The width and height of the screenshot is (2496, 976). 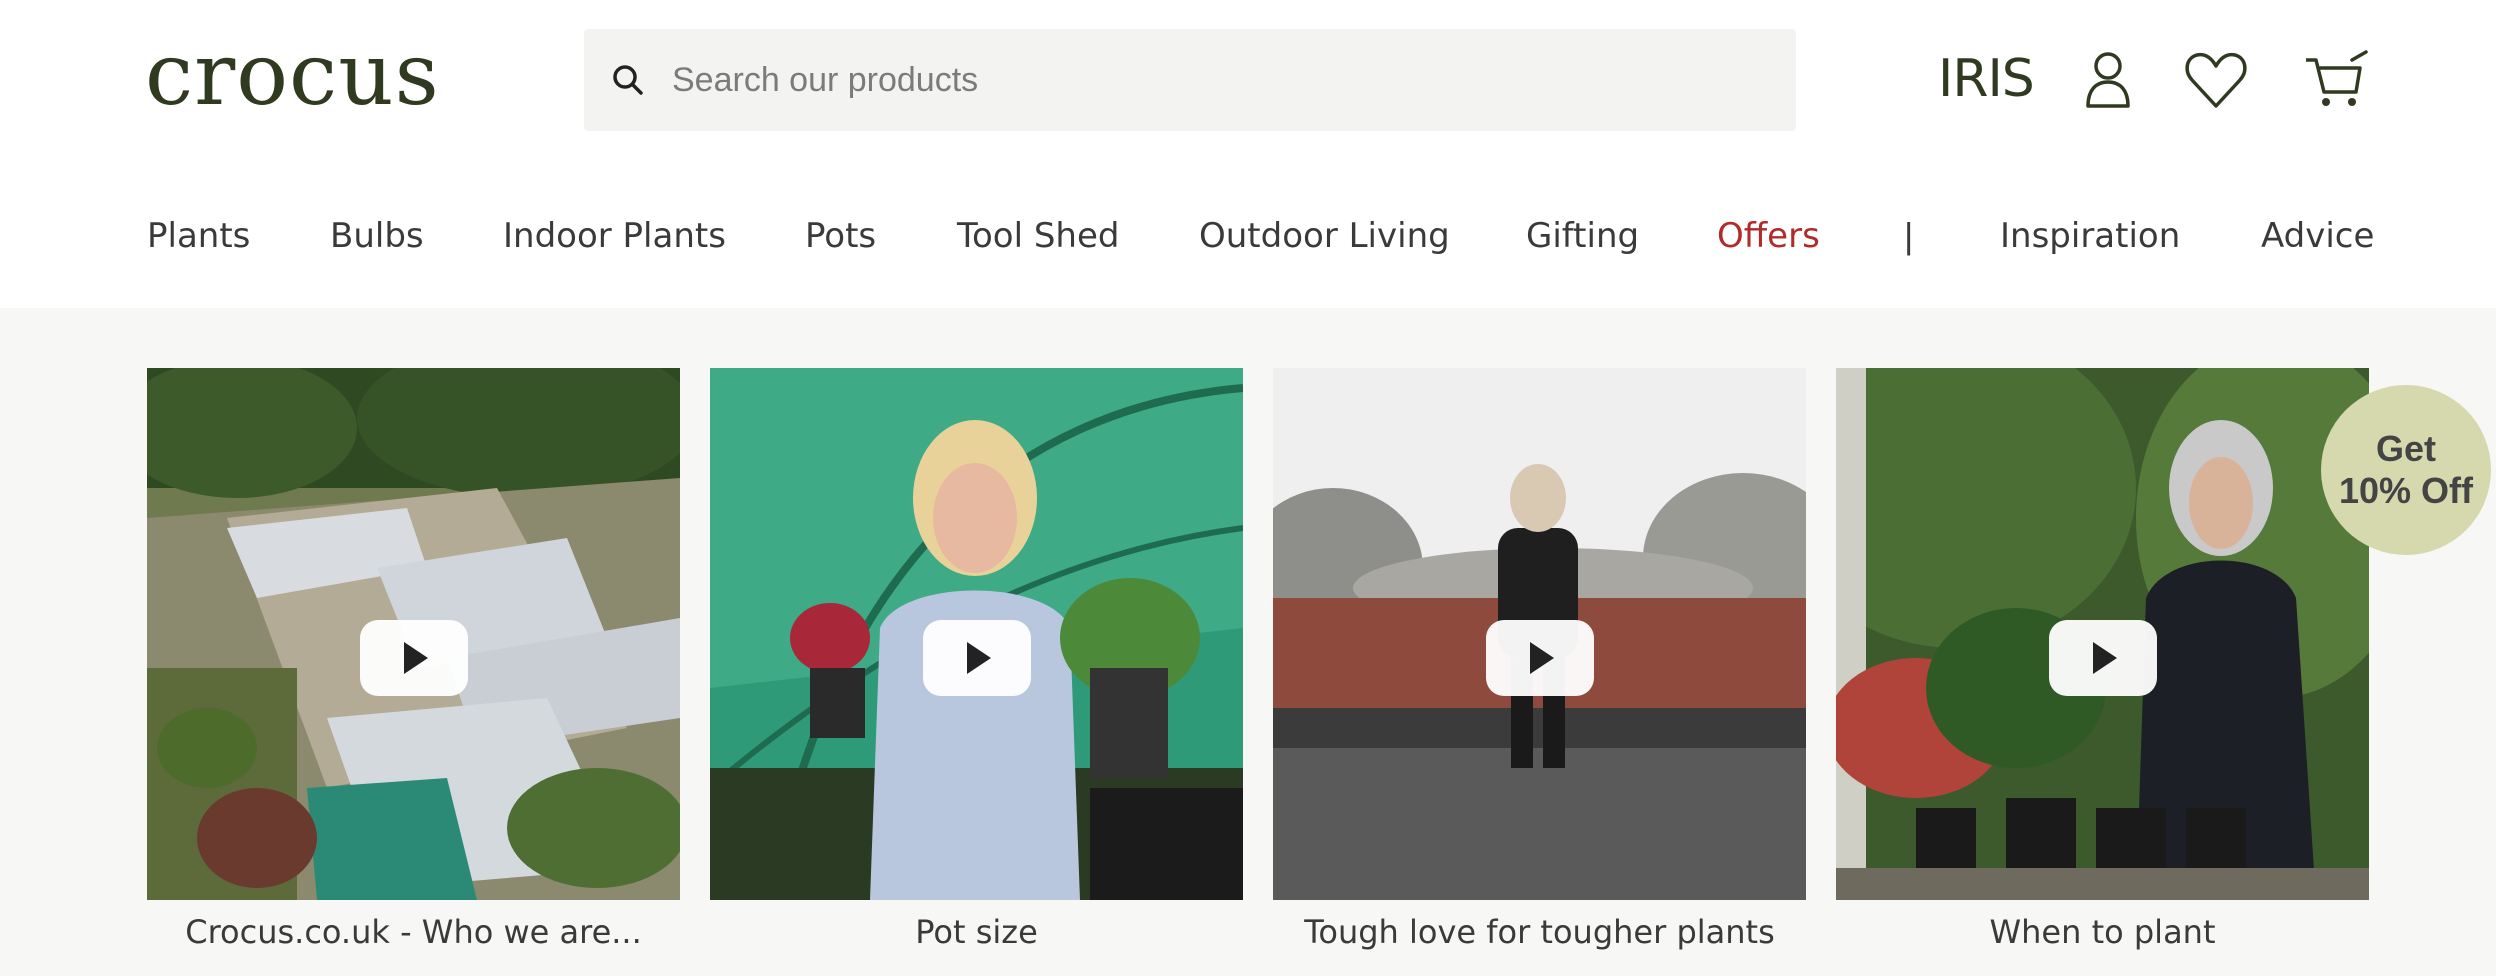 What do you see at coordinates (1582, 236) in the screenshot?
I see `nav-gifting: Gifting` at bounding box center [1582, 236].